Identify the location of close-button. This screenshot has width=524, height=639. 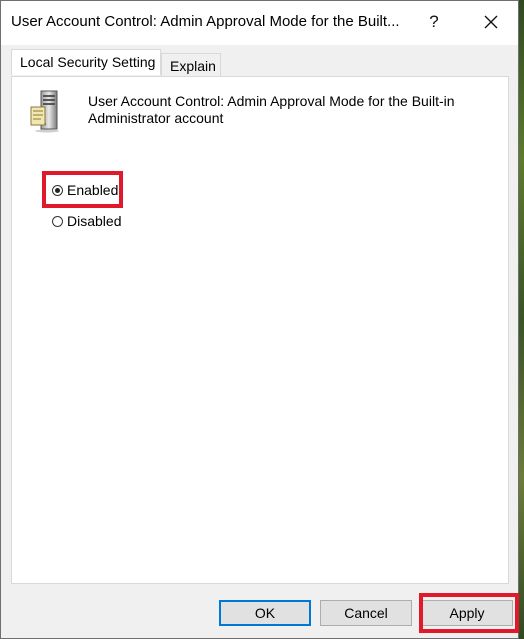
(491, 22).